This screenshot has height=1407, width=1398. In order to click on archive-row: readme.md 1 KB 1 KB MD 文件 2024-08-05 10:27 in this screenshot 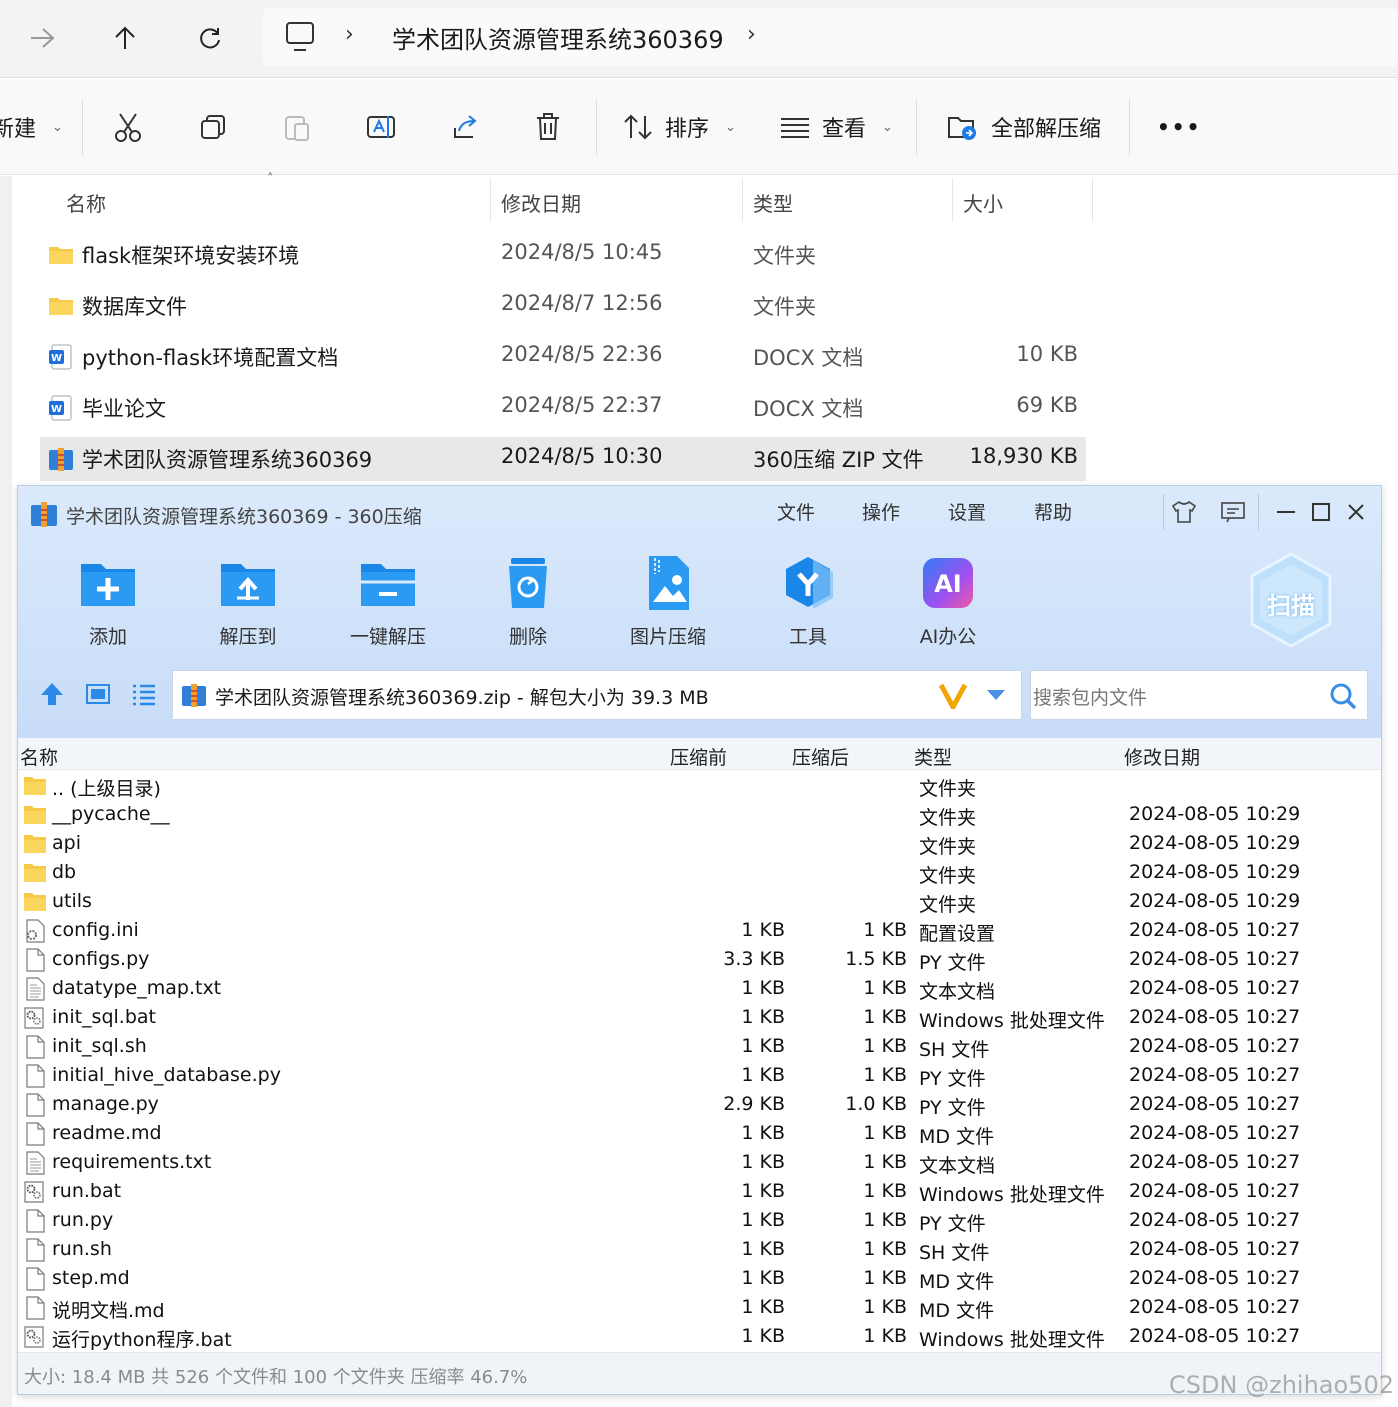, I will do `click(699, 1134)`.